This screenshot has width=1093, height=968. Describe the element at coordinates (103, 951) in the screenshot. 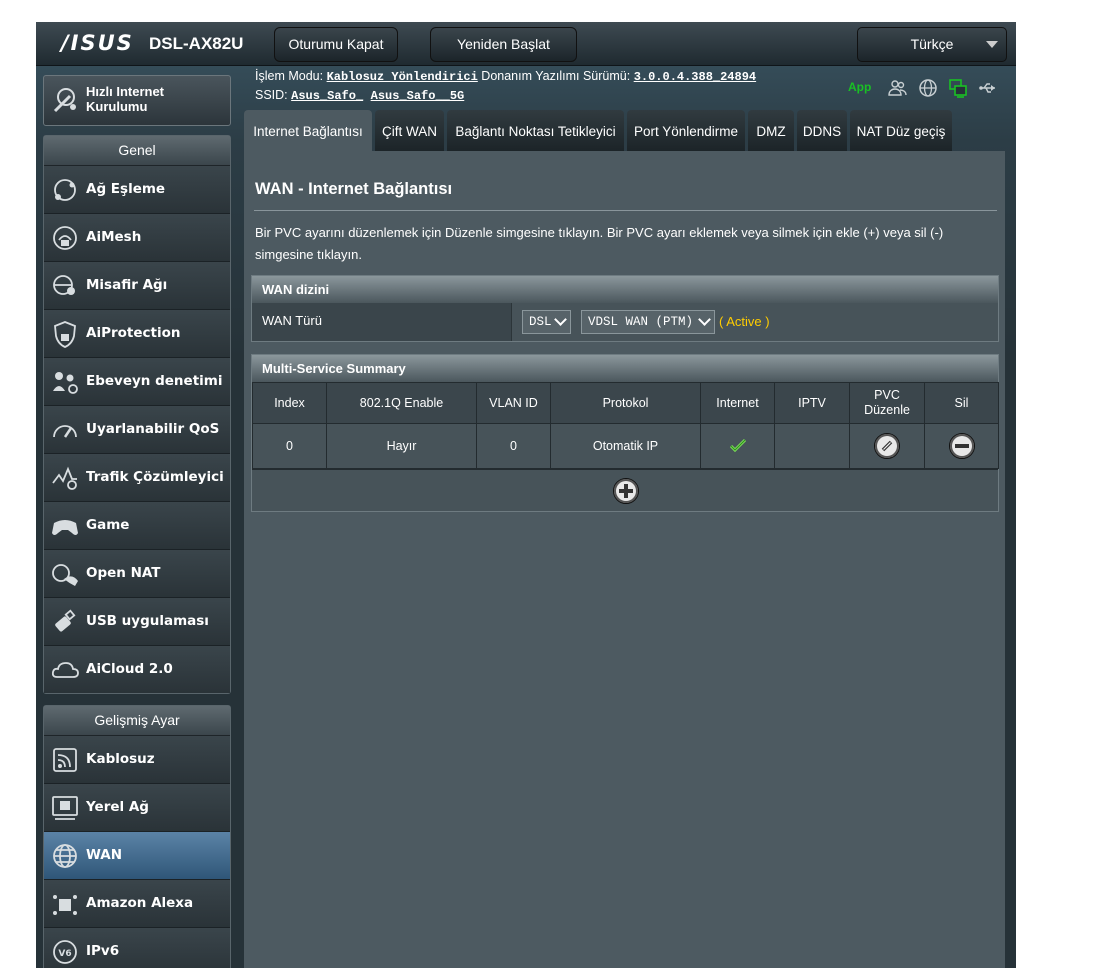

I see `sidebar-item-label: IPv6` at that location.